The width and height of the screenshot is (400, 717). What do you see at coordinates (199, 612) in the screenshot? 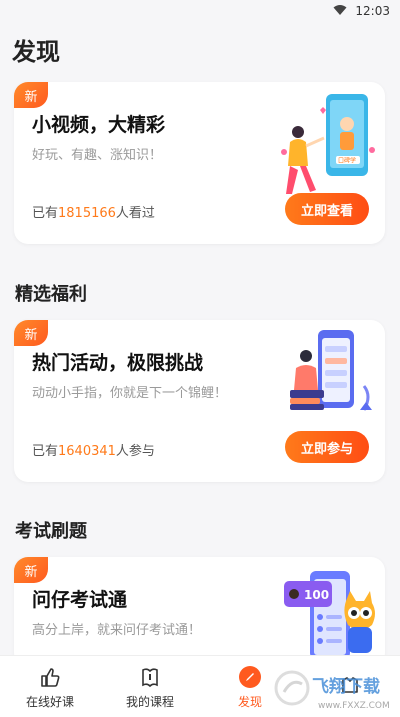
I see `exam-card: 新 问仔考试通 高分上岸，就来问仔考试通！ 100` at bounding box center [199, 612].